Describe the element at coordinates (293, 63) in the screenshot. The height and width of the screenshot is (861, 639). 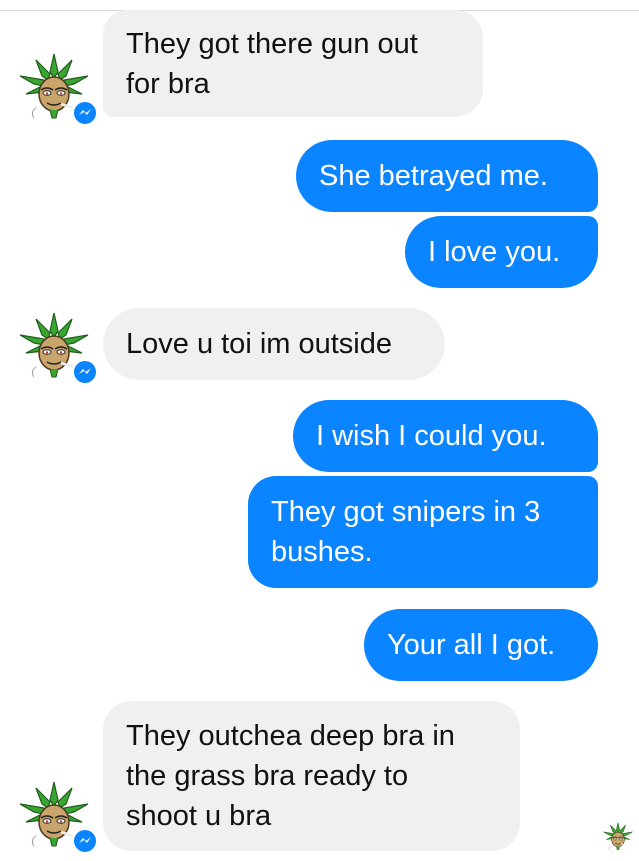
I see `incoming-message-bubble: They got there gun out for bra` at that location.